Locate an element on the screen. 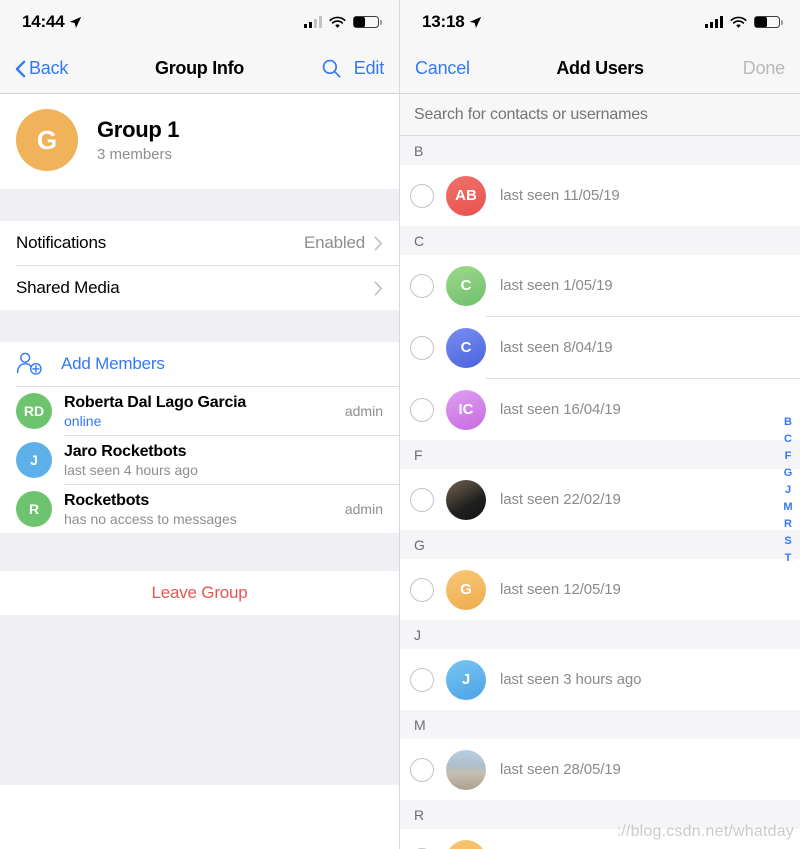  contact-avatar: J is located at coordinates (466, 679).